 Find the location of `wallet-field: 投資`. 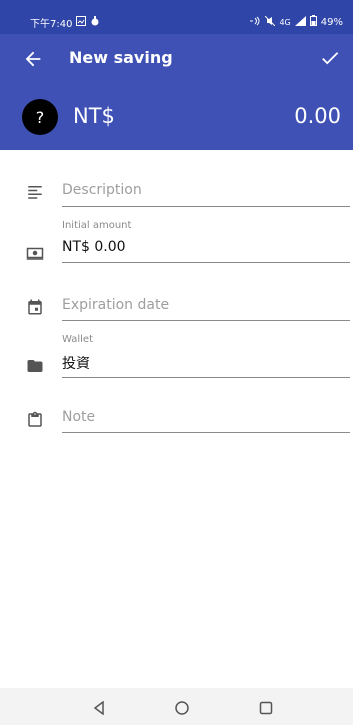

wallet-field: 投資 is located at coordinates (76, 363).